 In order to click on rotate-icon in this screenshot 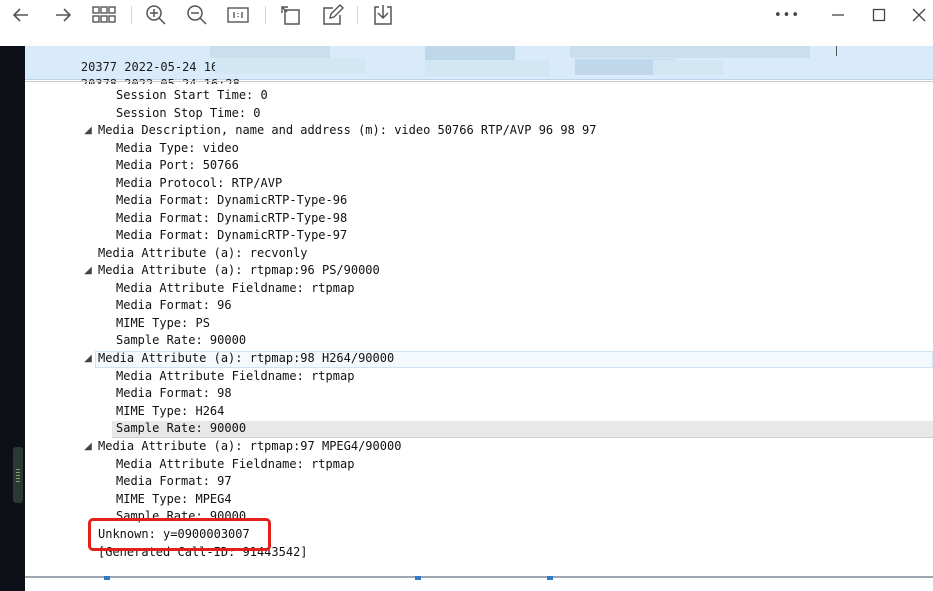, I will do `click(291, 15)`.